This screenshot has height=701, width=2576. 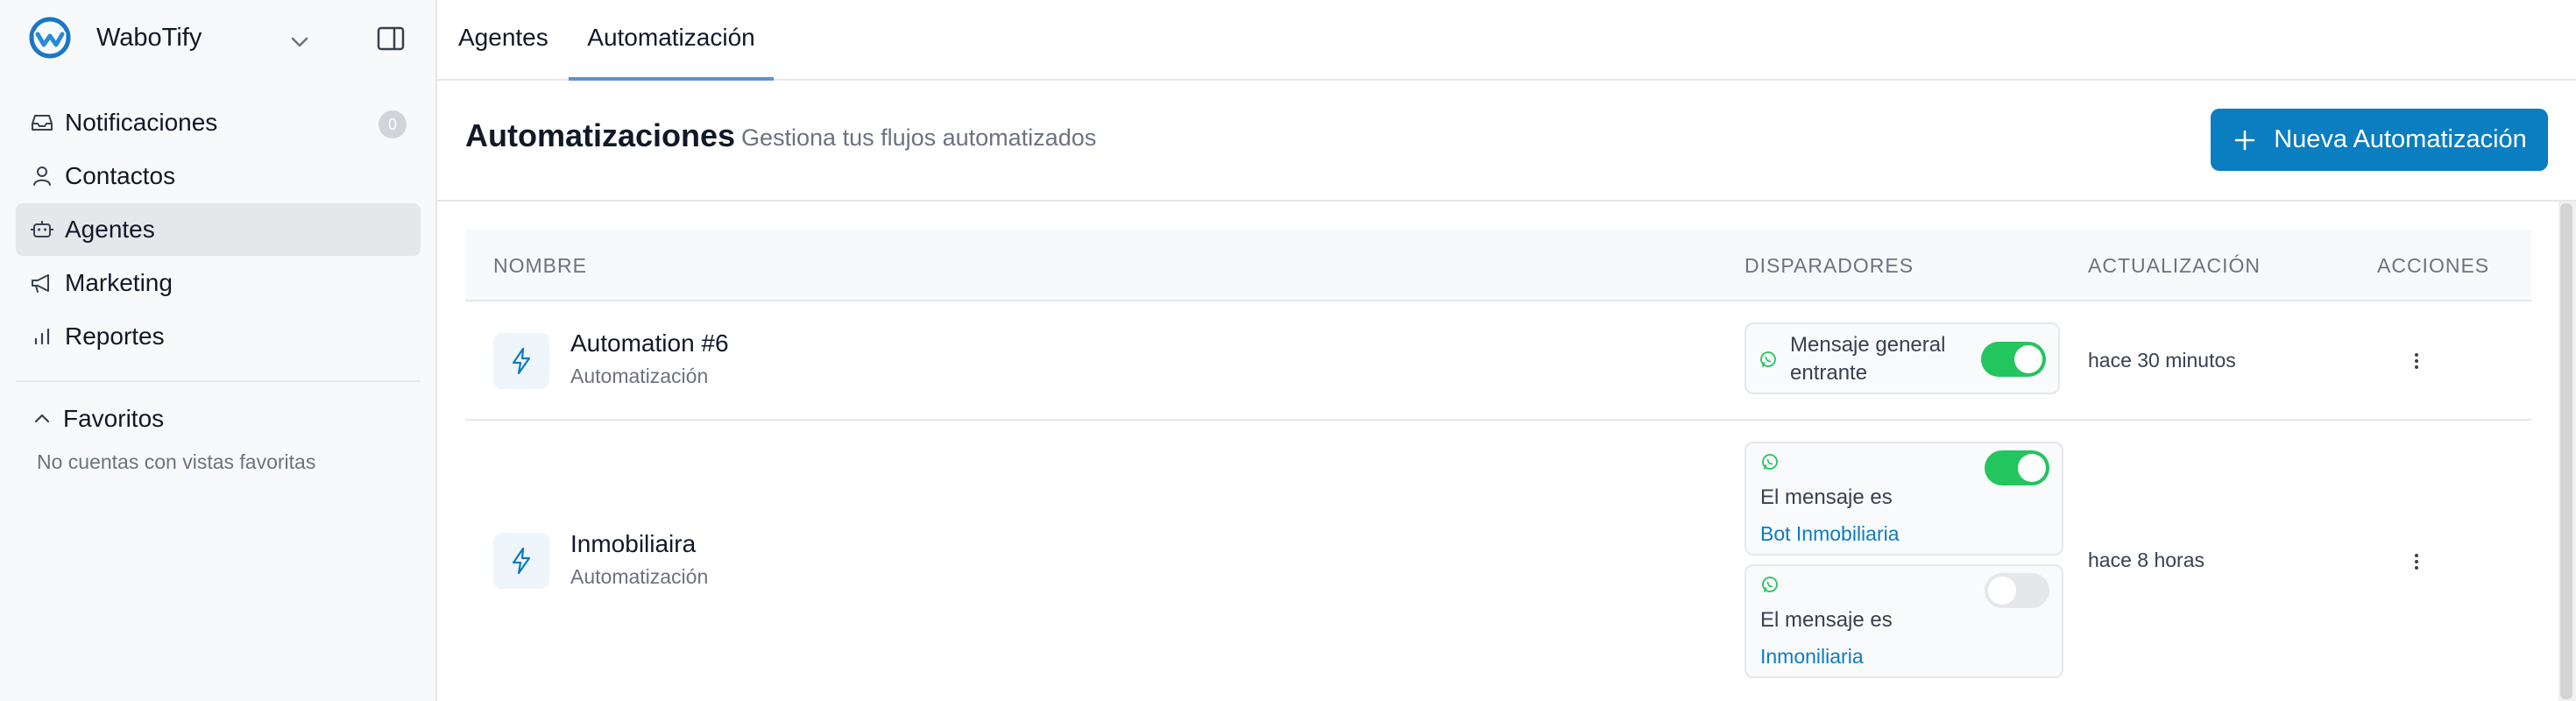 I want to click on plus-icon, so click(x=2244, y=140).